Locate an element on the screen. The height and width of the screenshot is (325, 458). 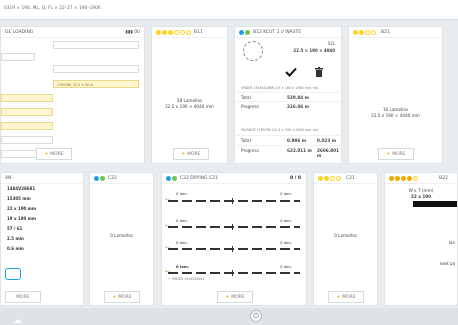
loading-field-selected: 1765780, 22.5 × 90 m is located at coordinates (96, 84).